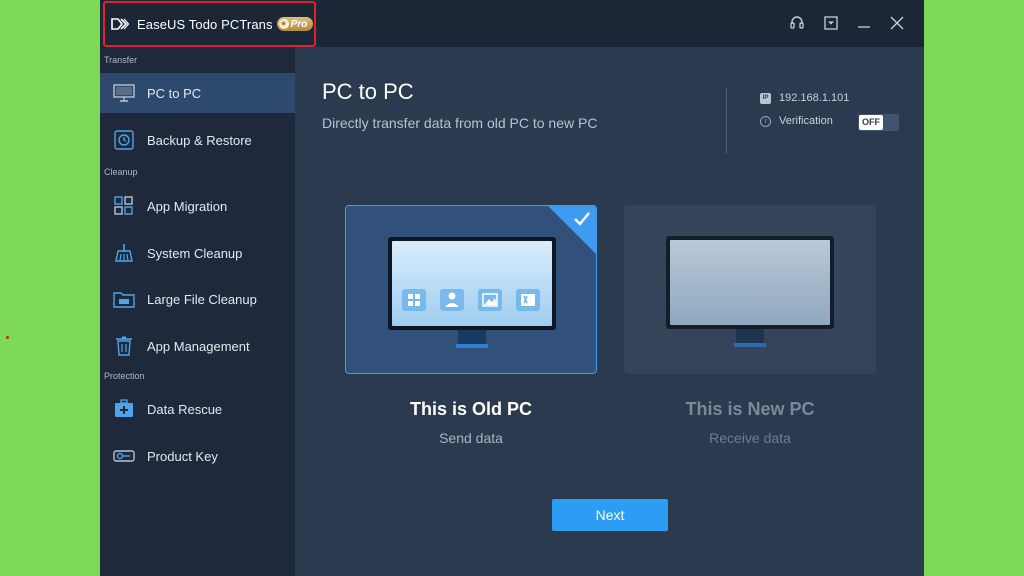 Image resolution: width=1024 pixels, height=576 pixels. What do you see at coordinates (283, 24) in the screenshot?
I see `star-icon: ★` at bounding box center [283, 24].